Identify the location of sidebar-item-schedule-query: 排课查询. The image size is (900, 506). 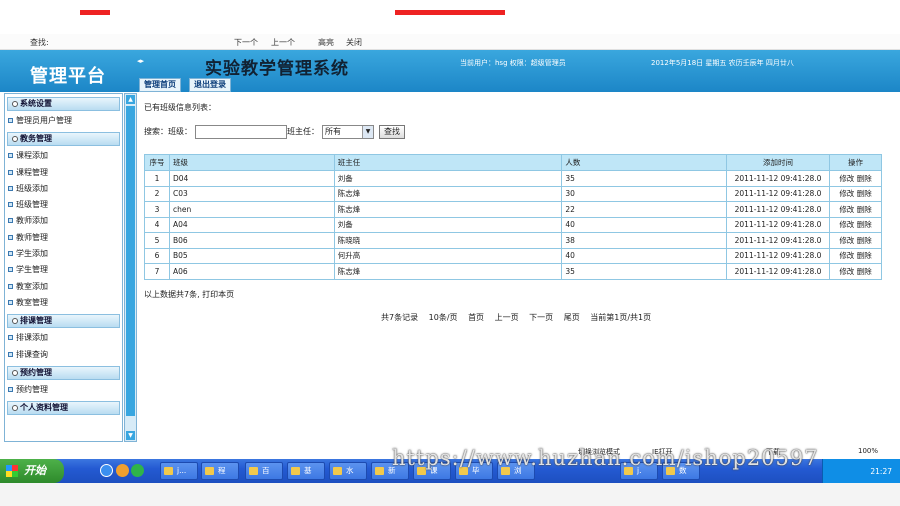
(63, 355).